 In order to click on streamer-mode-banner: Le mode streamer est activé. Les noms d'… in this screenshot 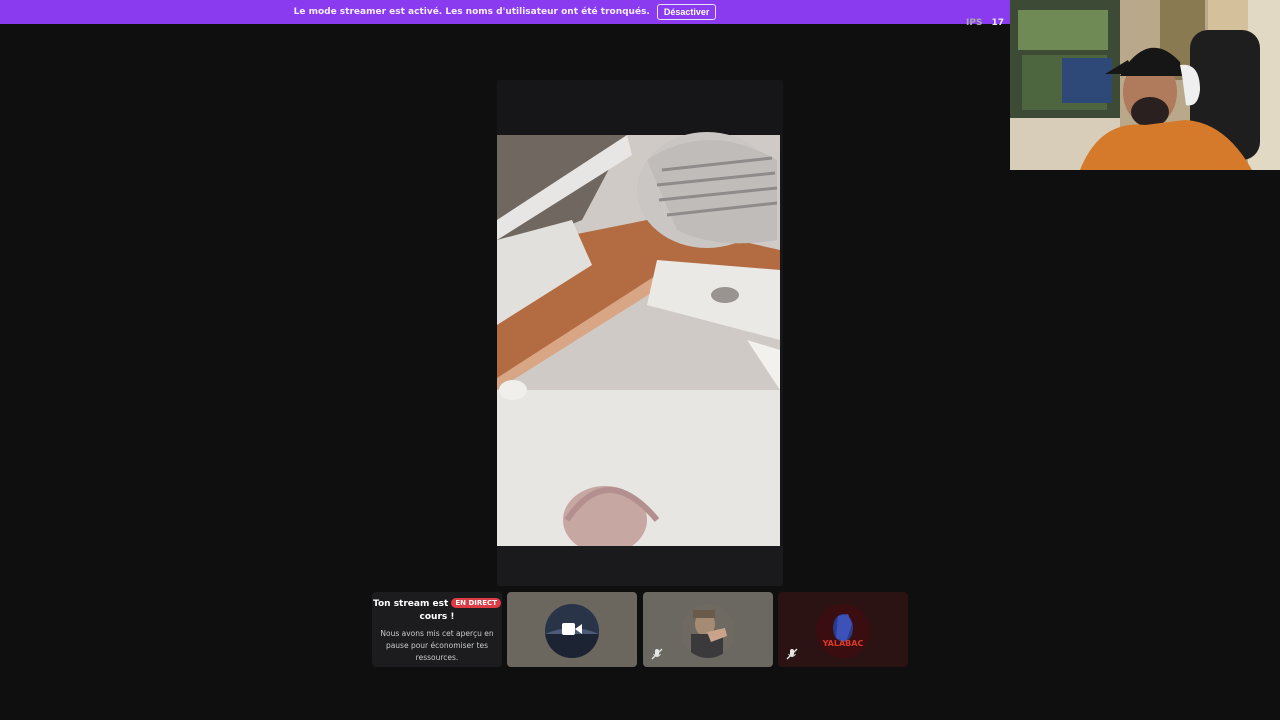, I will do `click(505, 12)`.